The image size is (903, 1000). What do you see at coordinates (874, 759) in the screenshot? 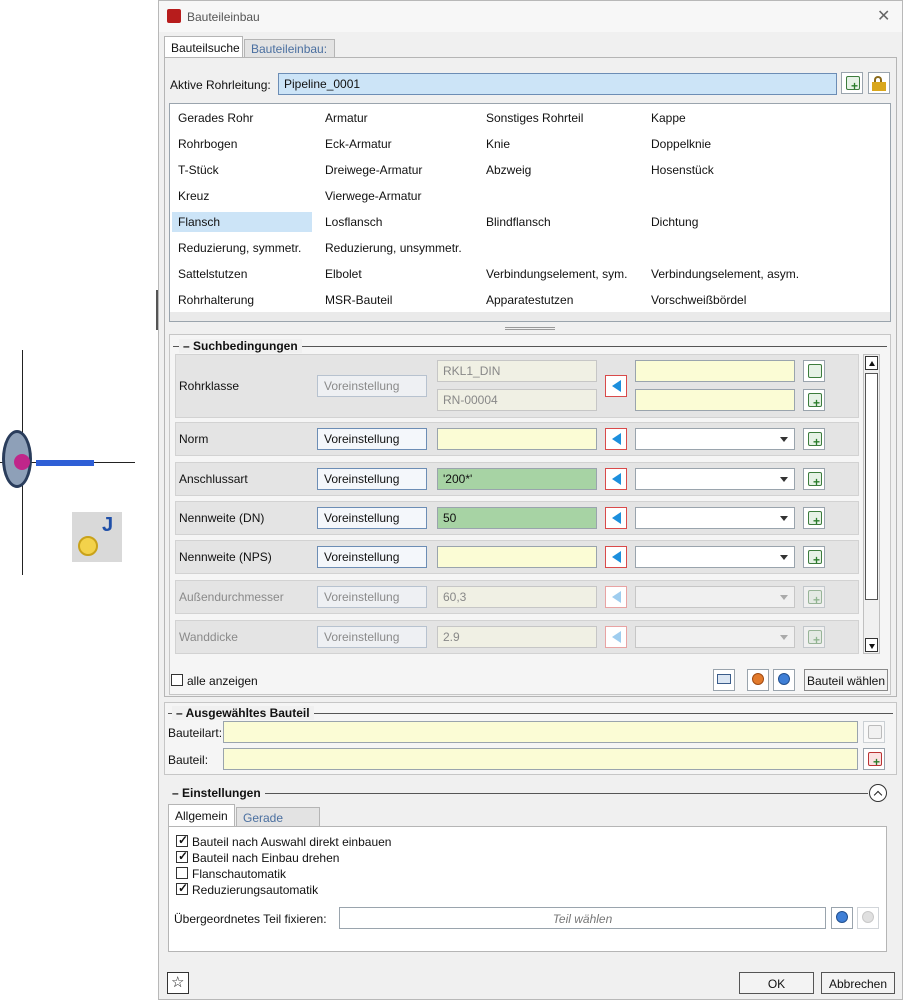
I see `part-add-icon: +` at bounding box center [874, 759].